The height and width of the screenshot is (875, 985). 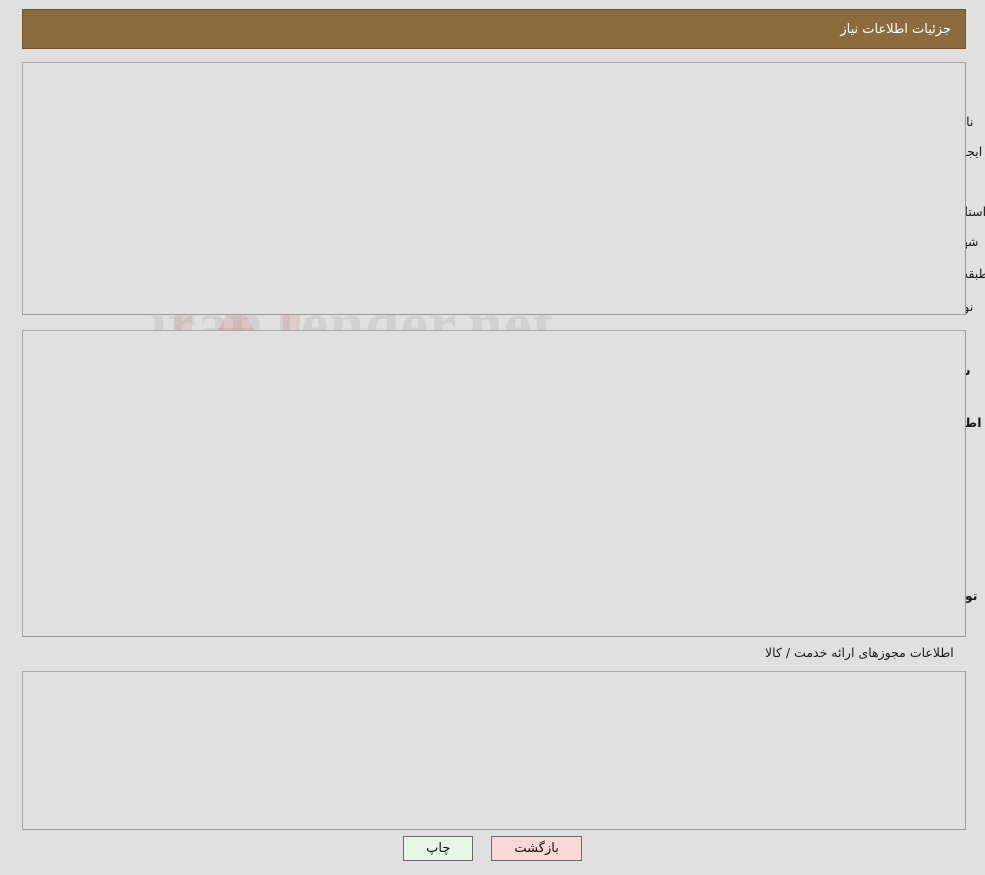 I want to click on footer-actions: بازگشت چاپ, so click(x=492, y=848).